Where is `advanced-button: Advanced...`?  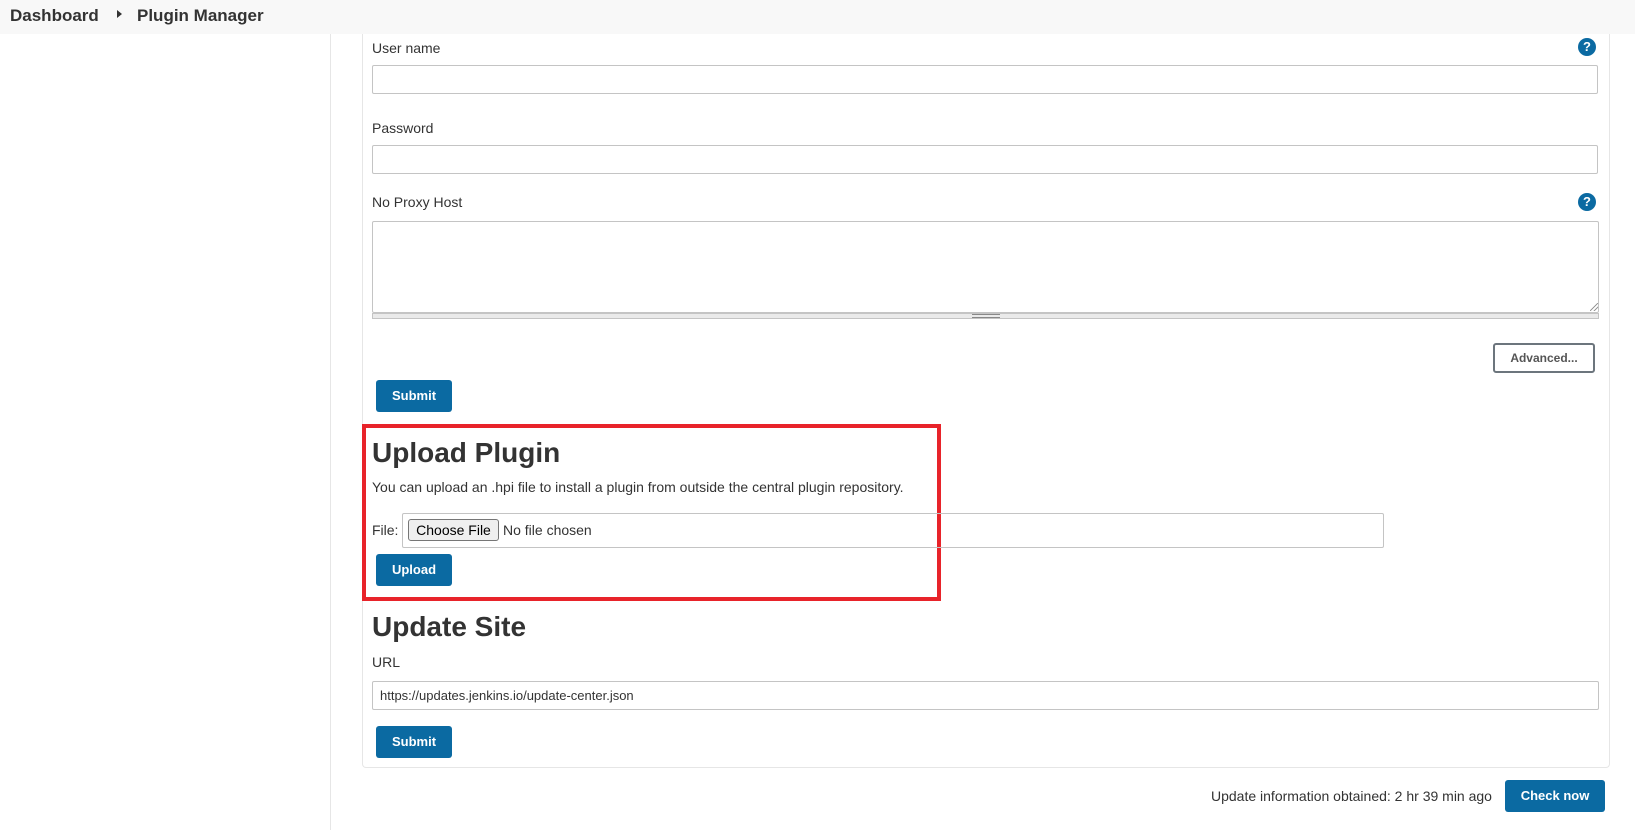 advanced-button: Advanced... is located at coordinates (1544, 358).